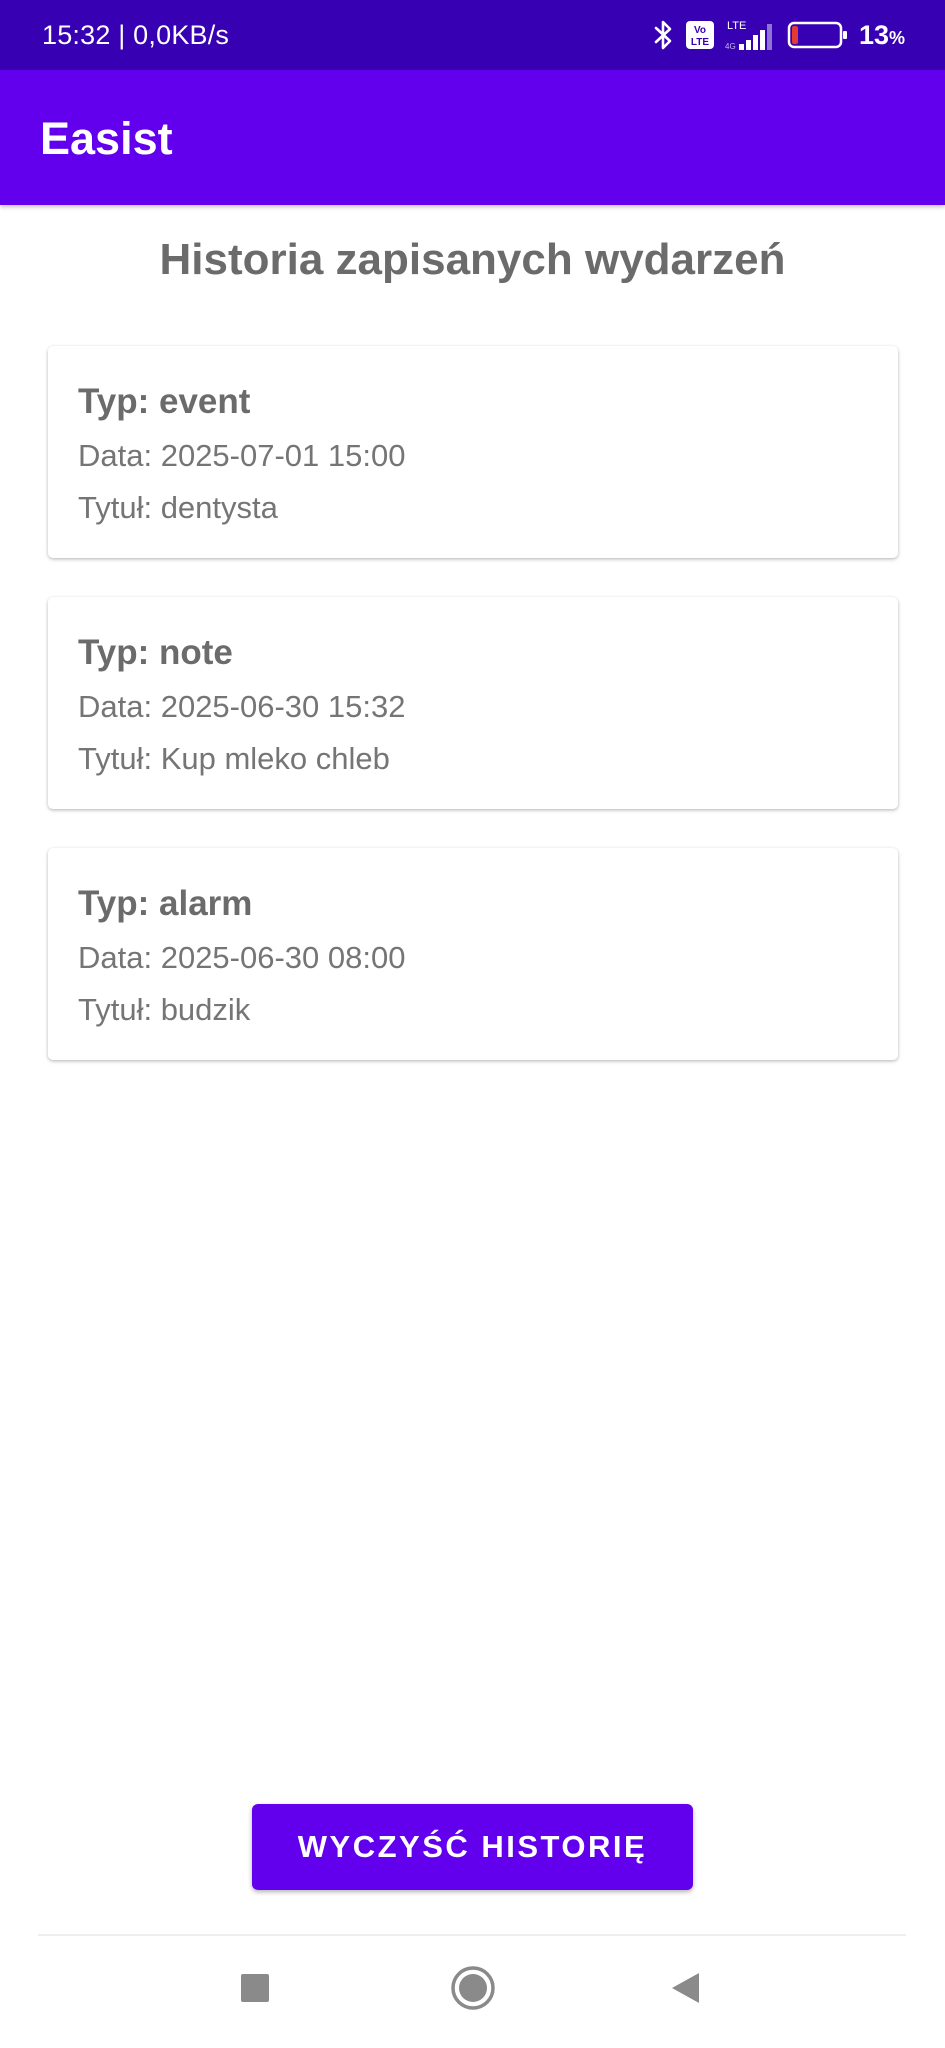  Describe the element at coordinates (472, 137) in the screenshot. I see `app-bar: Easist` at that location.